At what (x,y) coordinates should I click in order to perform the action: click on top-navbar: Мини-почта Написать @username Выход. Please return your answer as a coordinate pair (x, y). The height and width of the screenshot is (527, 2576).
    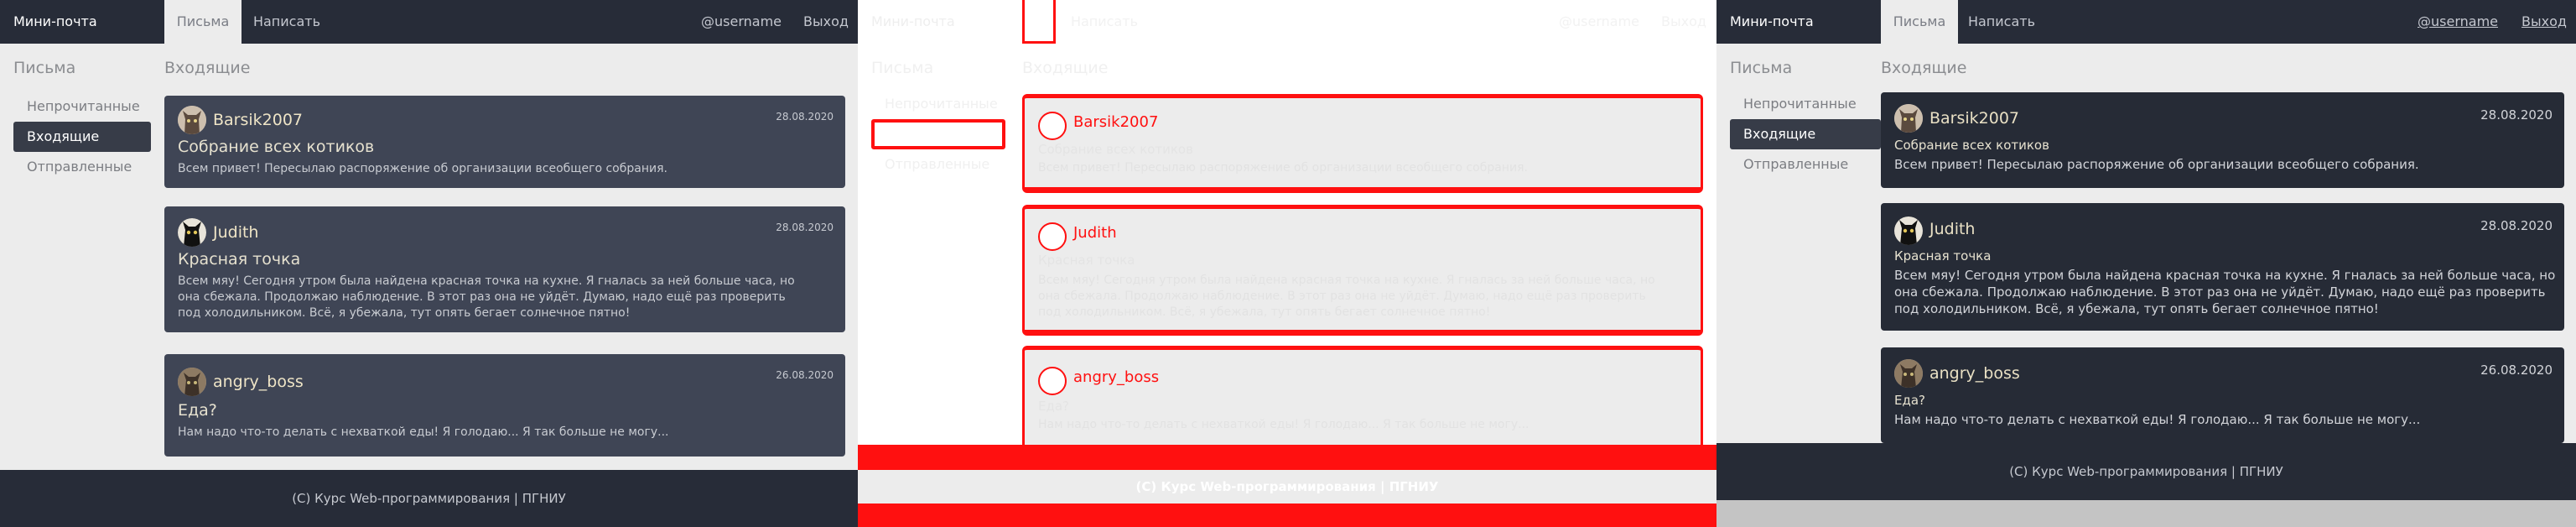
    Looking at the image, I should click on (1287, 22).